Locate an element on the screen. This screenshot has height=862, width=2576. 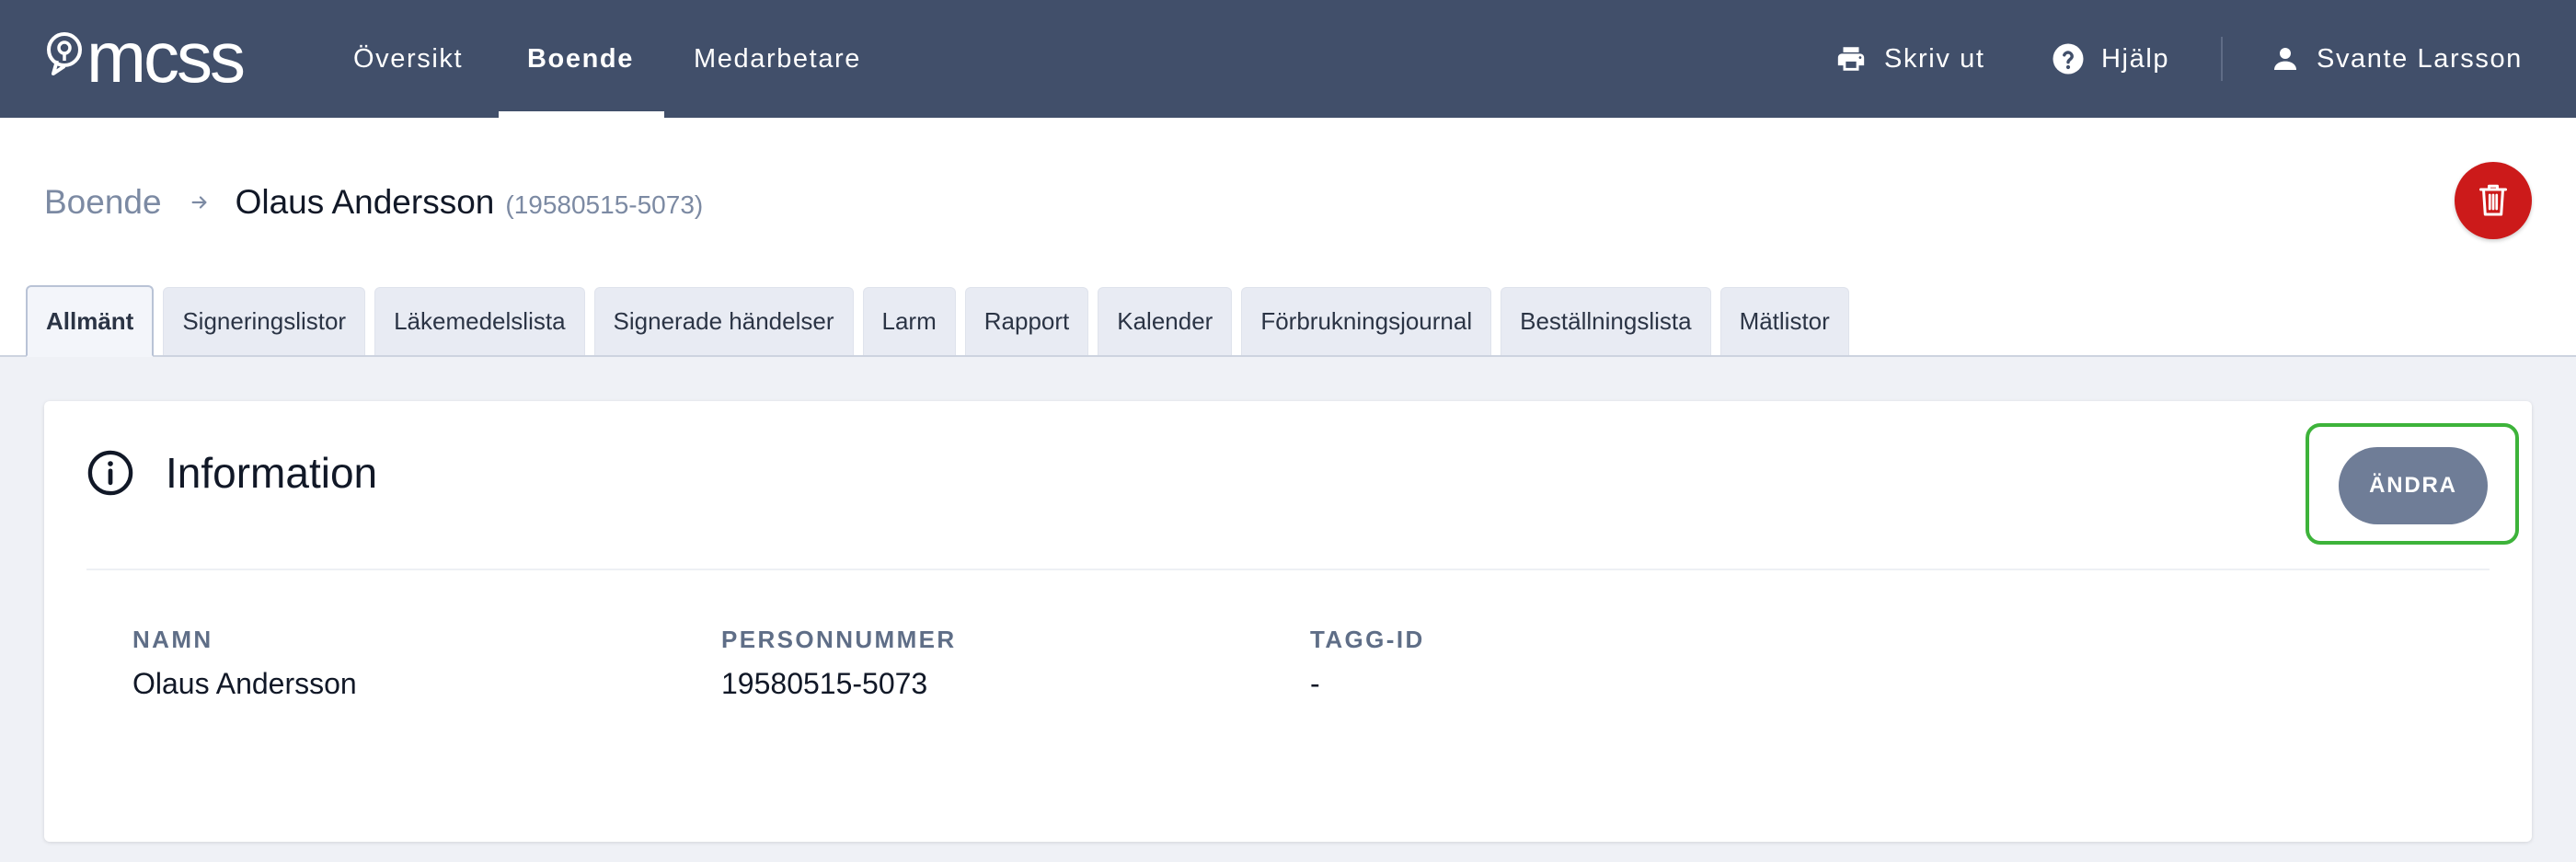
tab-allmant: Allmänt is located at coordinates (90, 321).